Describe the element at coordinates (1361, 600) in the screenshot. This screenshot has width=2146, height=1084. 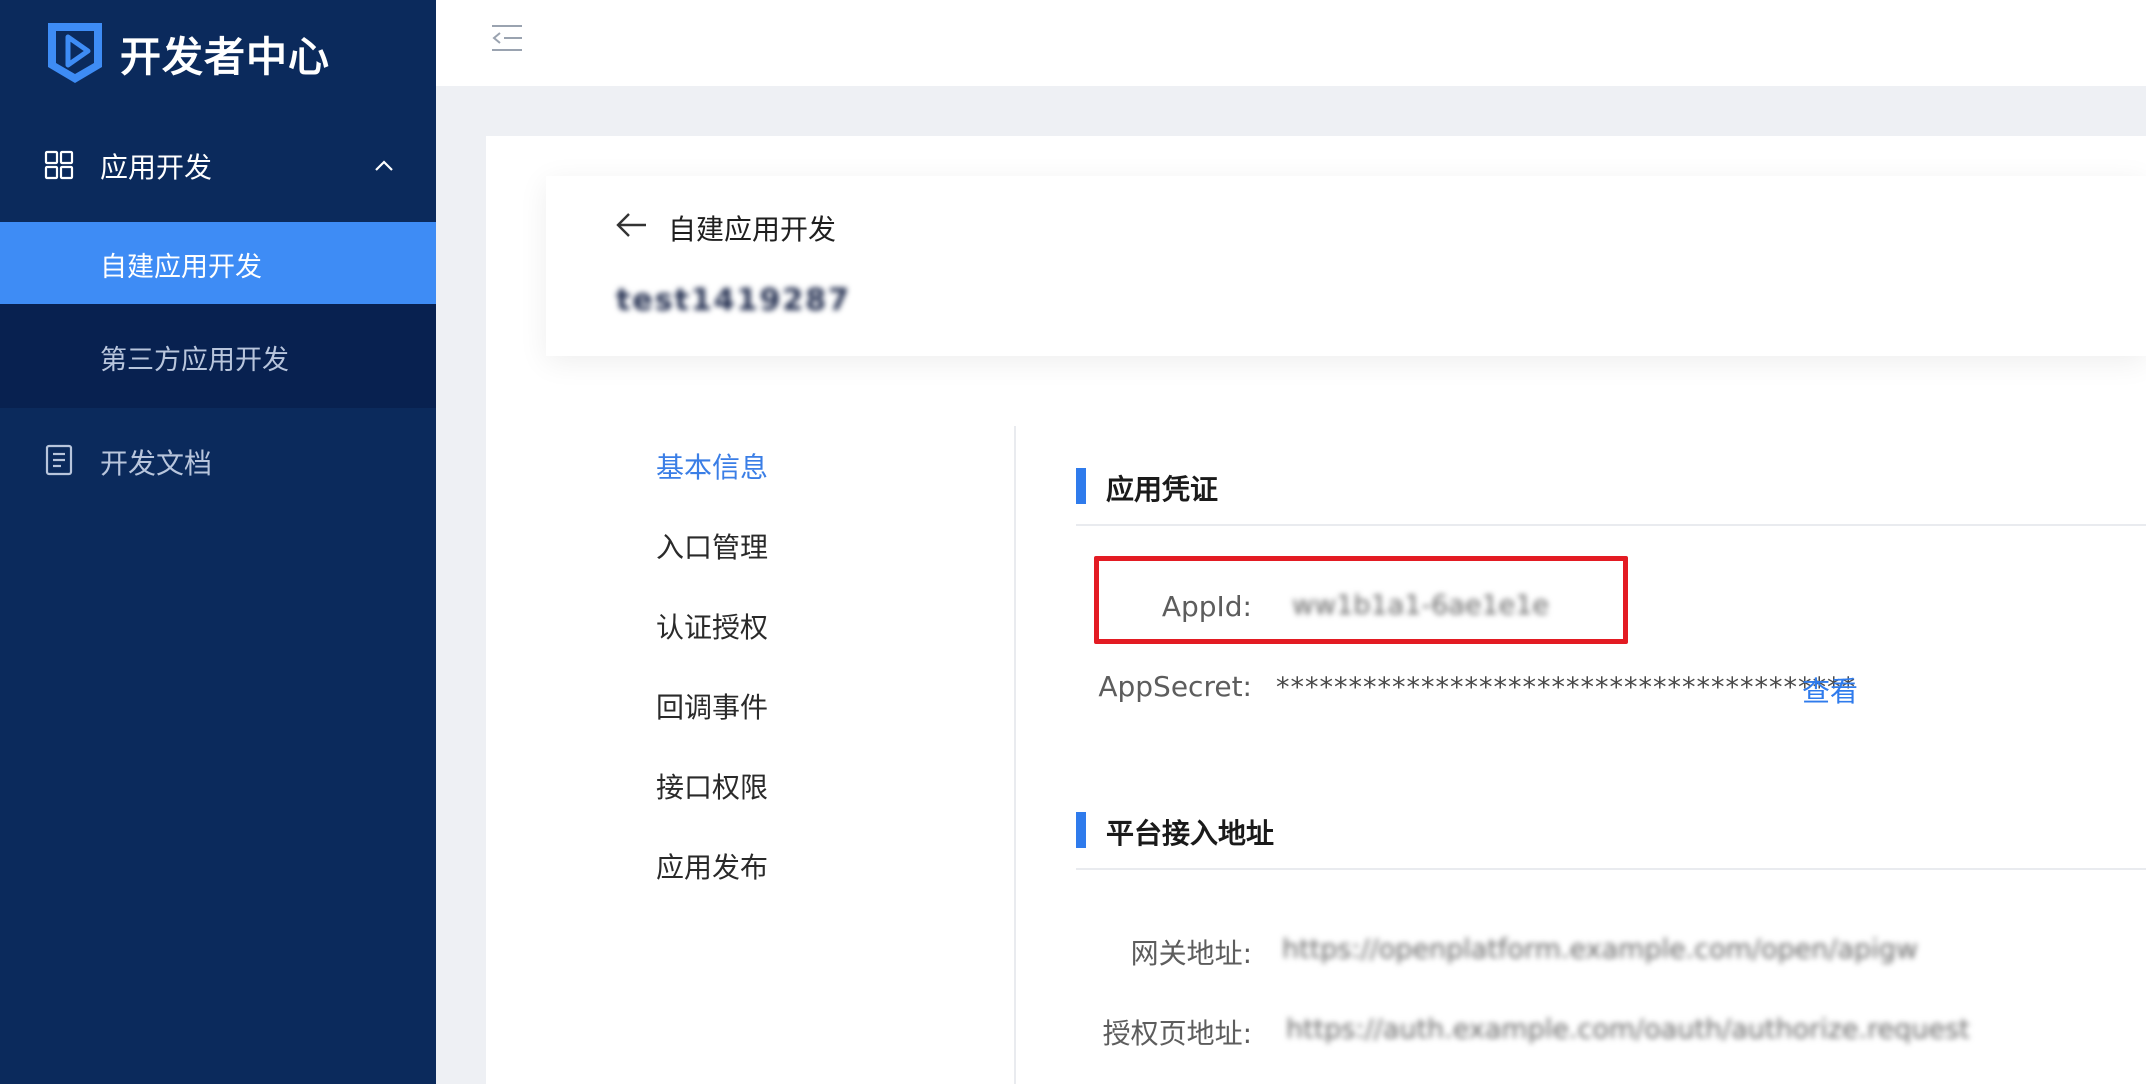
I see `appid-highlight-box` at that location.